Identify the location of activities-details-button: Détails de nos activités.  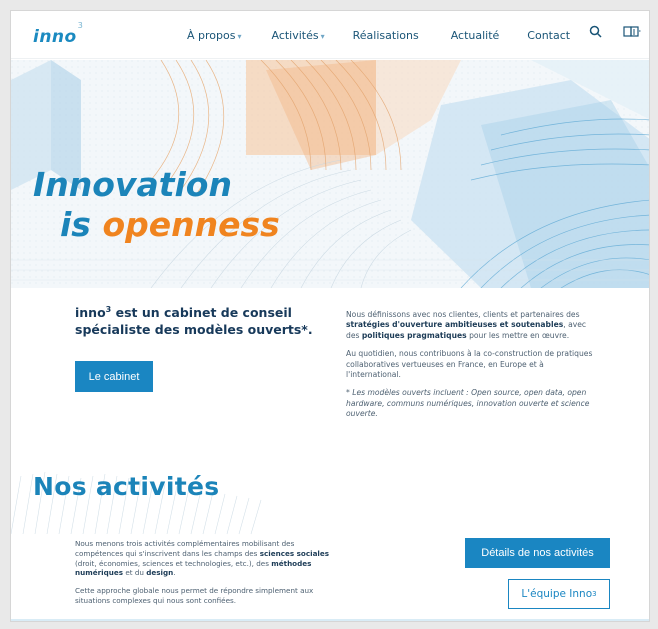
(537, 553).